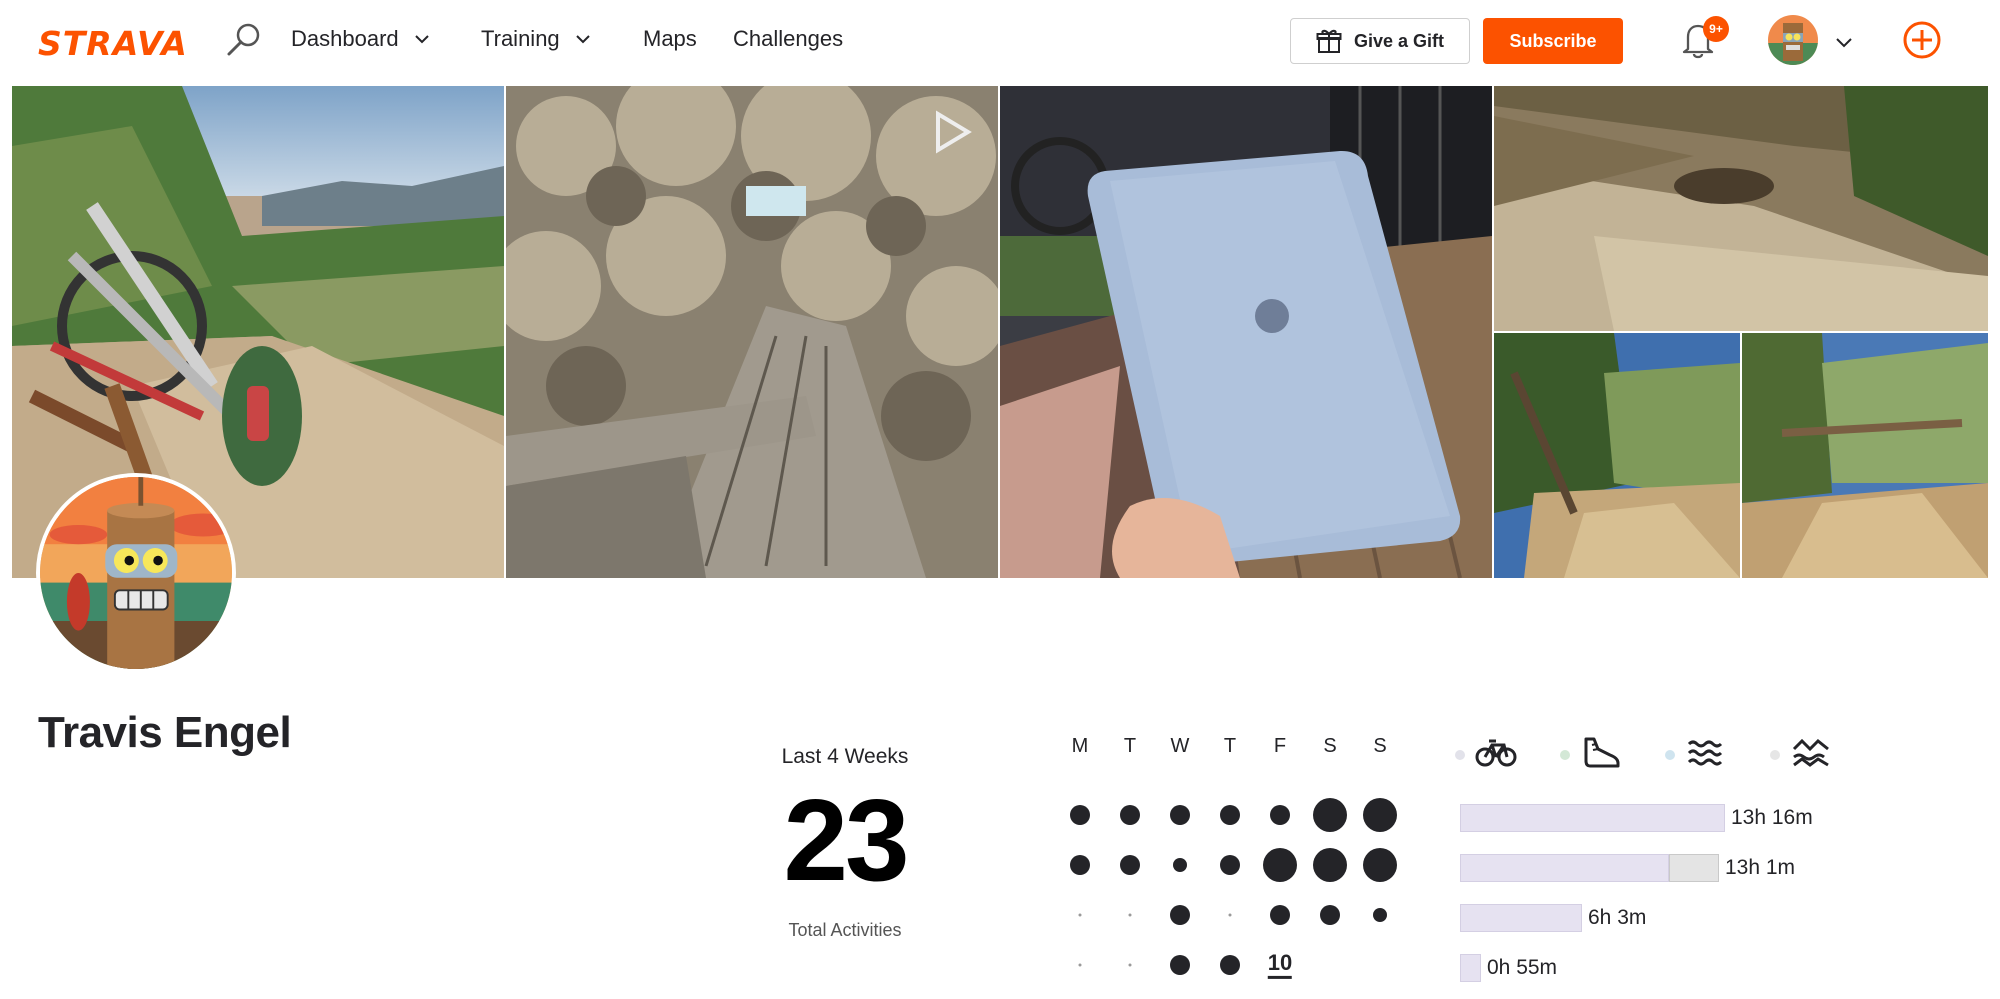 The height and width of the screenshot is (999, 2000). Describe the element at coordinates (1811, 754) in the screenshot. I see `other-activity-icon` at that location.